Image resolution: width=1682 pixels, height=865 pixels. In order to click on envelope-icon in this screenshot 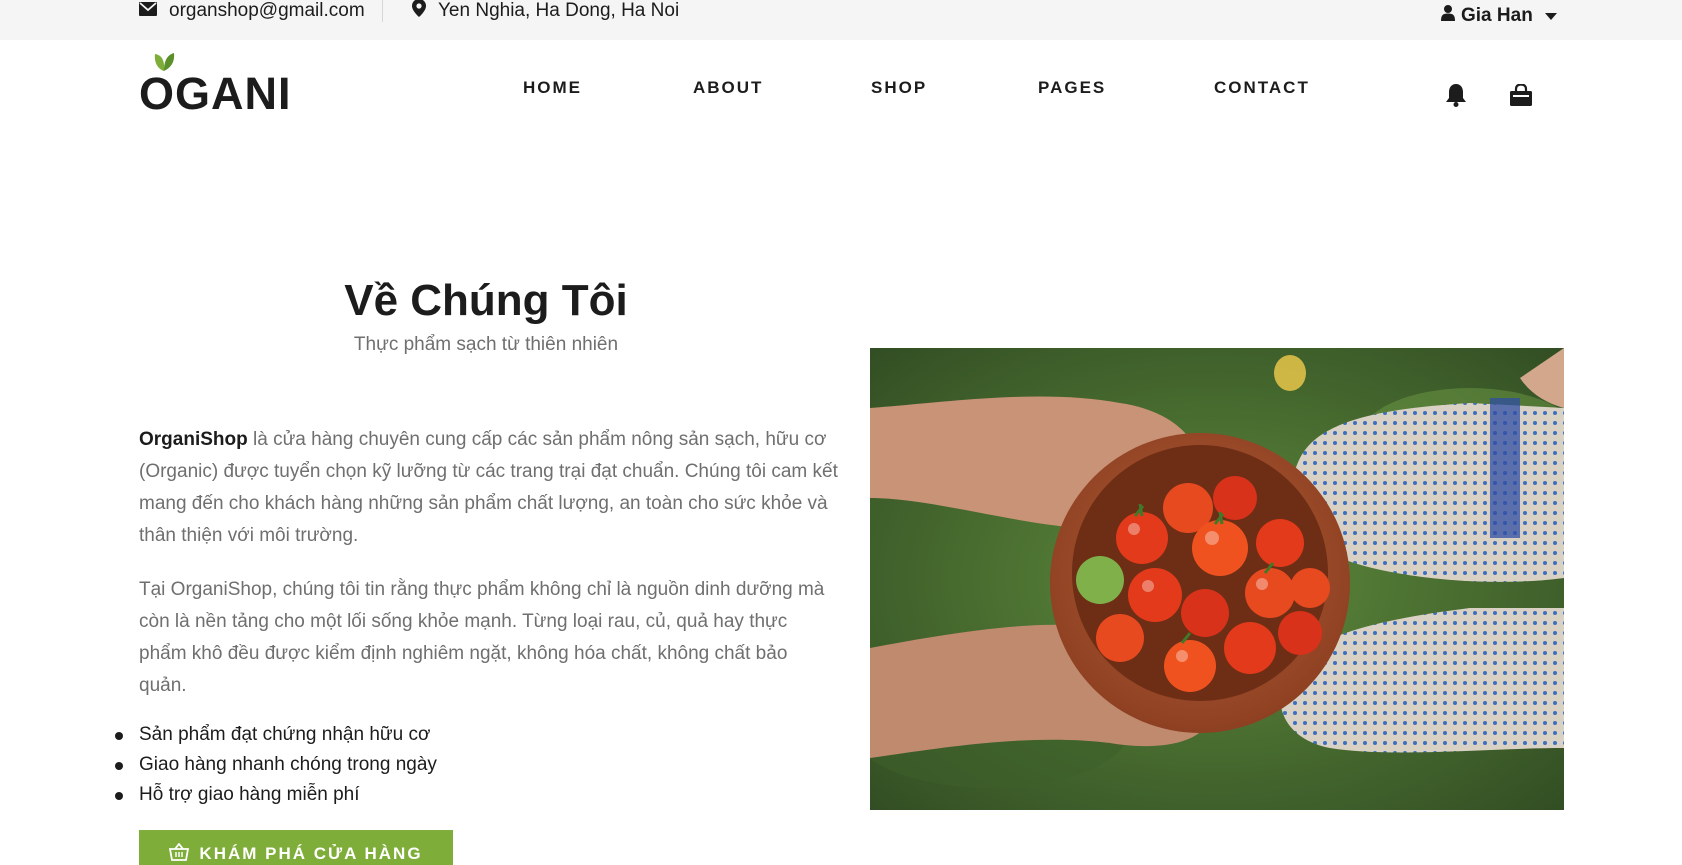, I will do `click(148, 11)`.